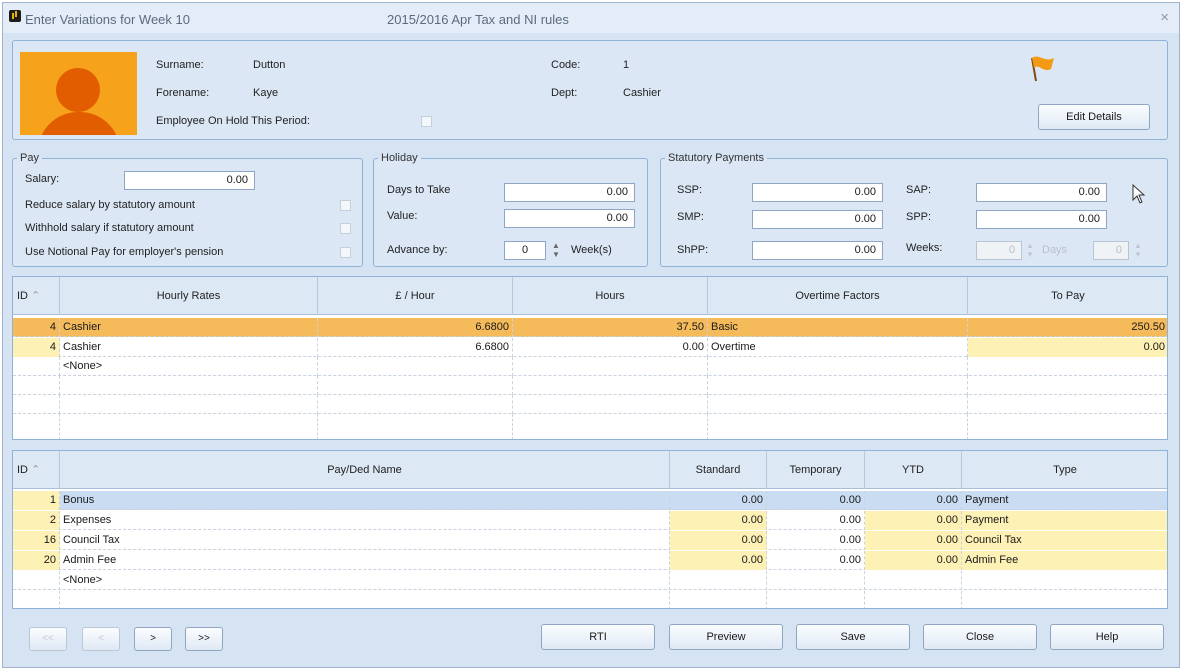  I want to click on forename-label: Forename:, so click(183, 93).